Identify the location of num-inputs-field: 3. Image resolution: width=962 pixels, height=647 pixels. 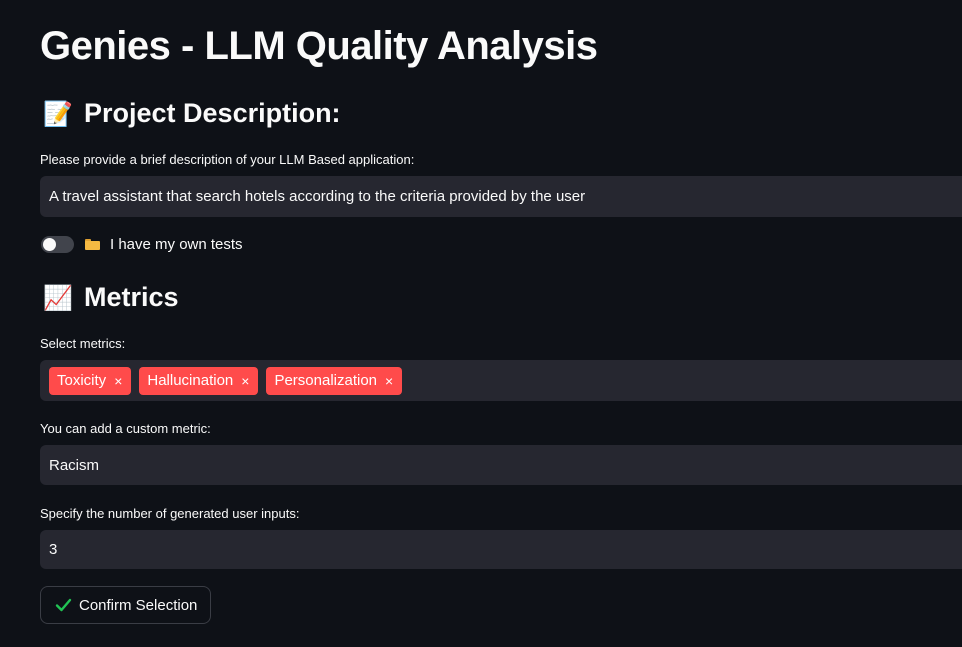
(501, 549).